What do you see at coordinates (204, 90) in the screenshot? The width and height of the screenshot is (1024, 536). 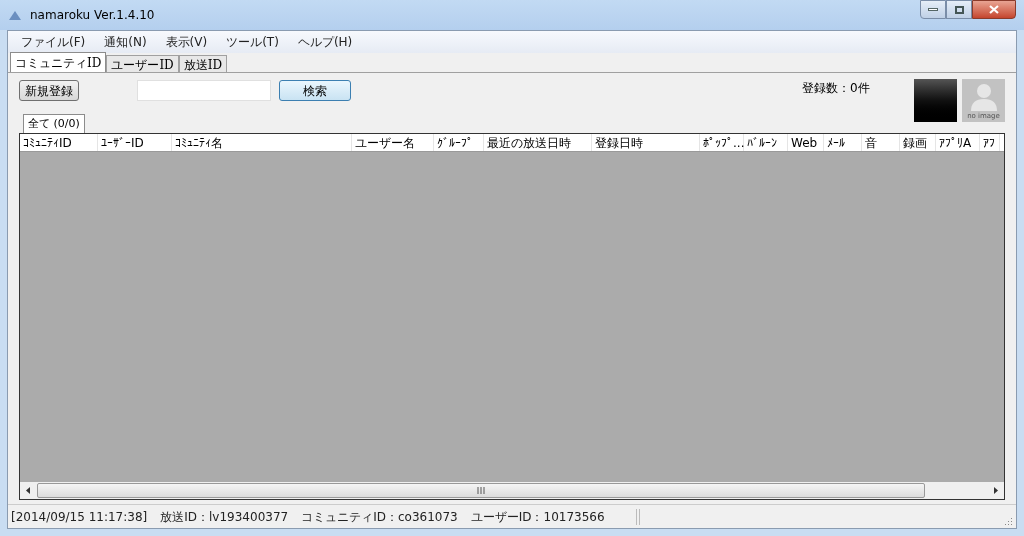 I see `search-field` at bounding box center [204, 90].